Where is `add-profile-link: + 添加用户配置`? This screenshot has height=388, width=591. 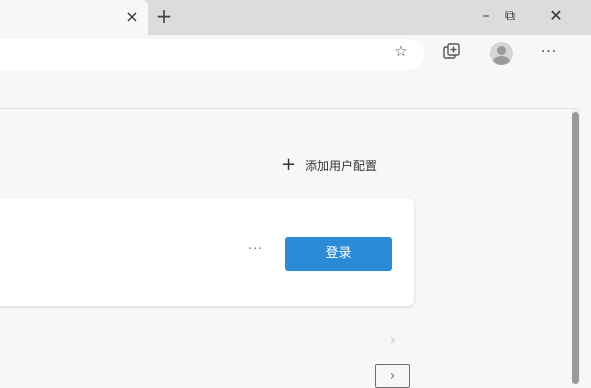
add-profile-link: + 添加用户配置 is located at coordinates (329, 165).